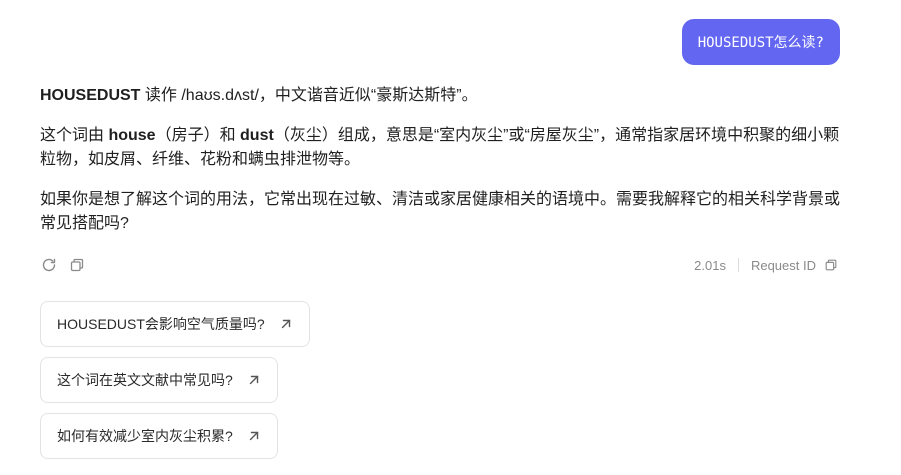  I want to click on message-meta: 2.01s Request ID, so click(767, 265).